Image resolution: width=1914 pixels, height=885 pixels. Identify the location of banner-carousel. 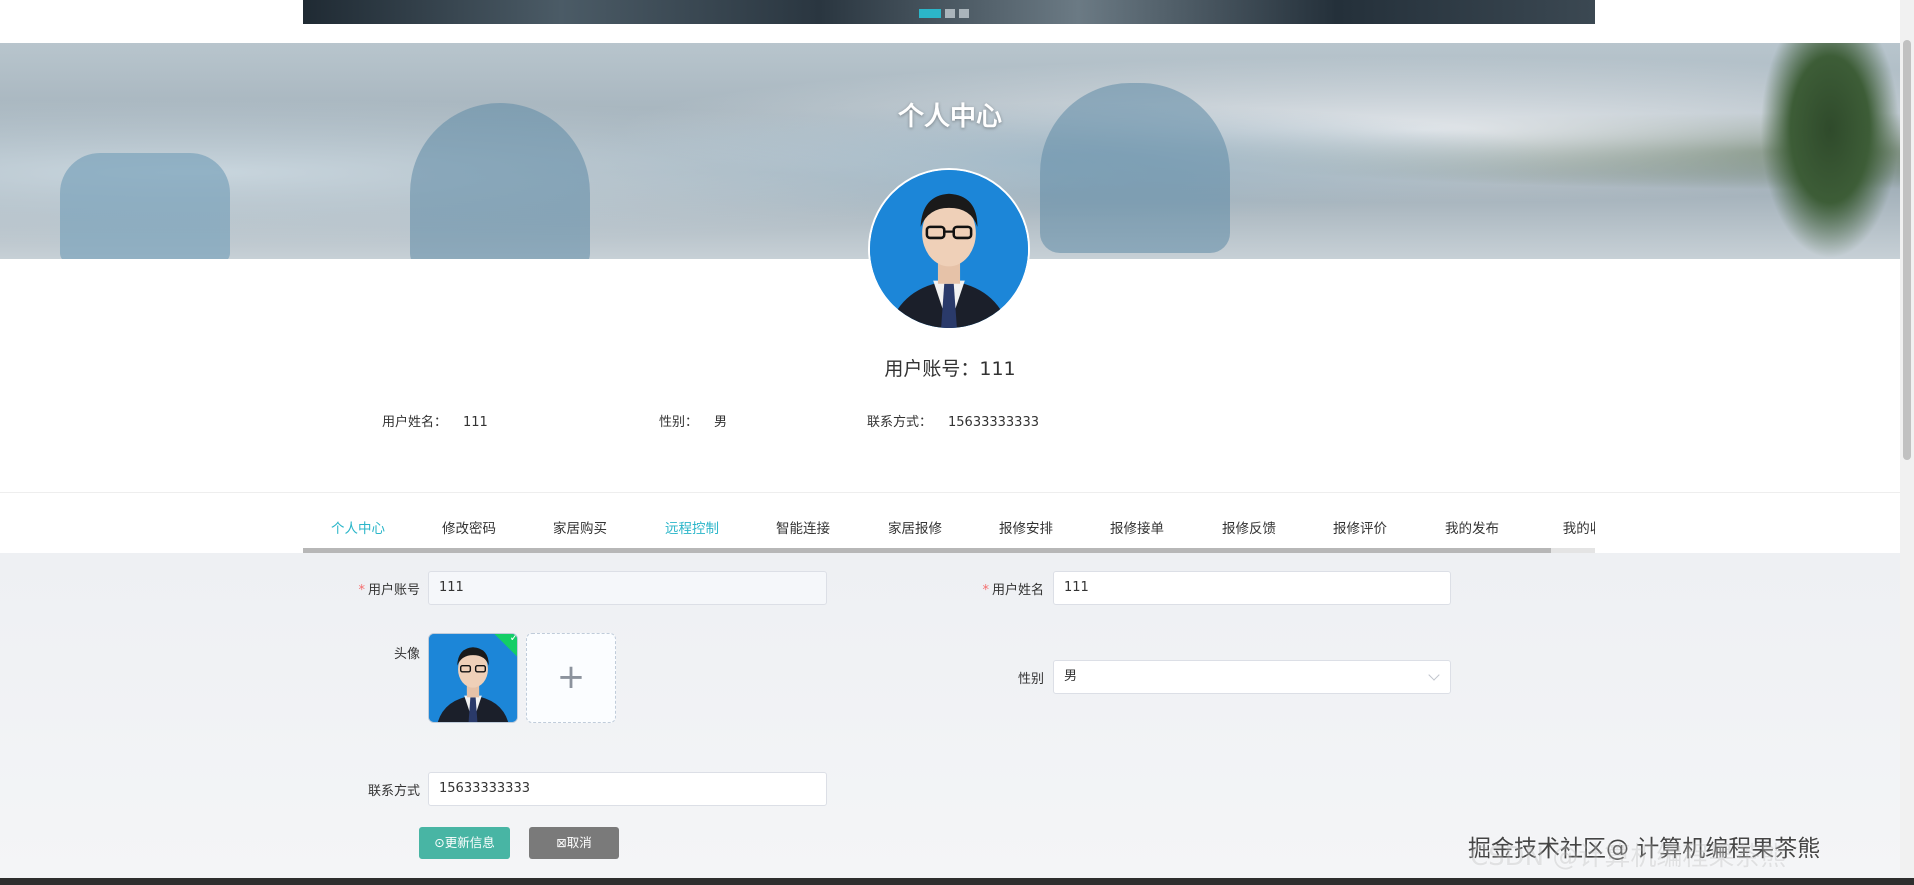
(949, 12).